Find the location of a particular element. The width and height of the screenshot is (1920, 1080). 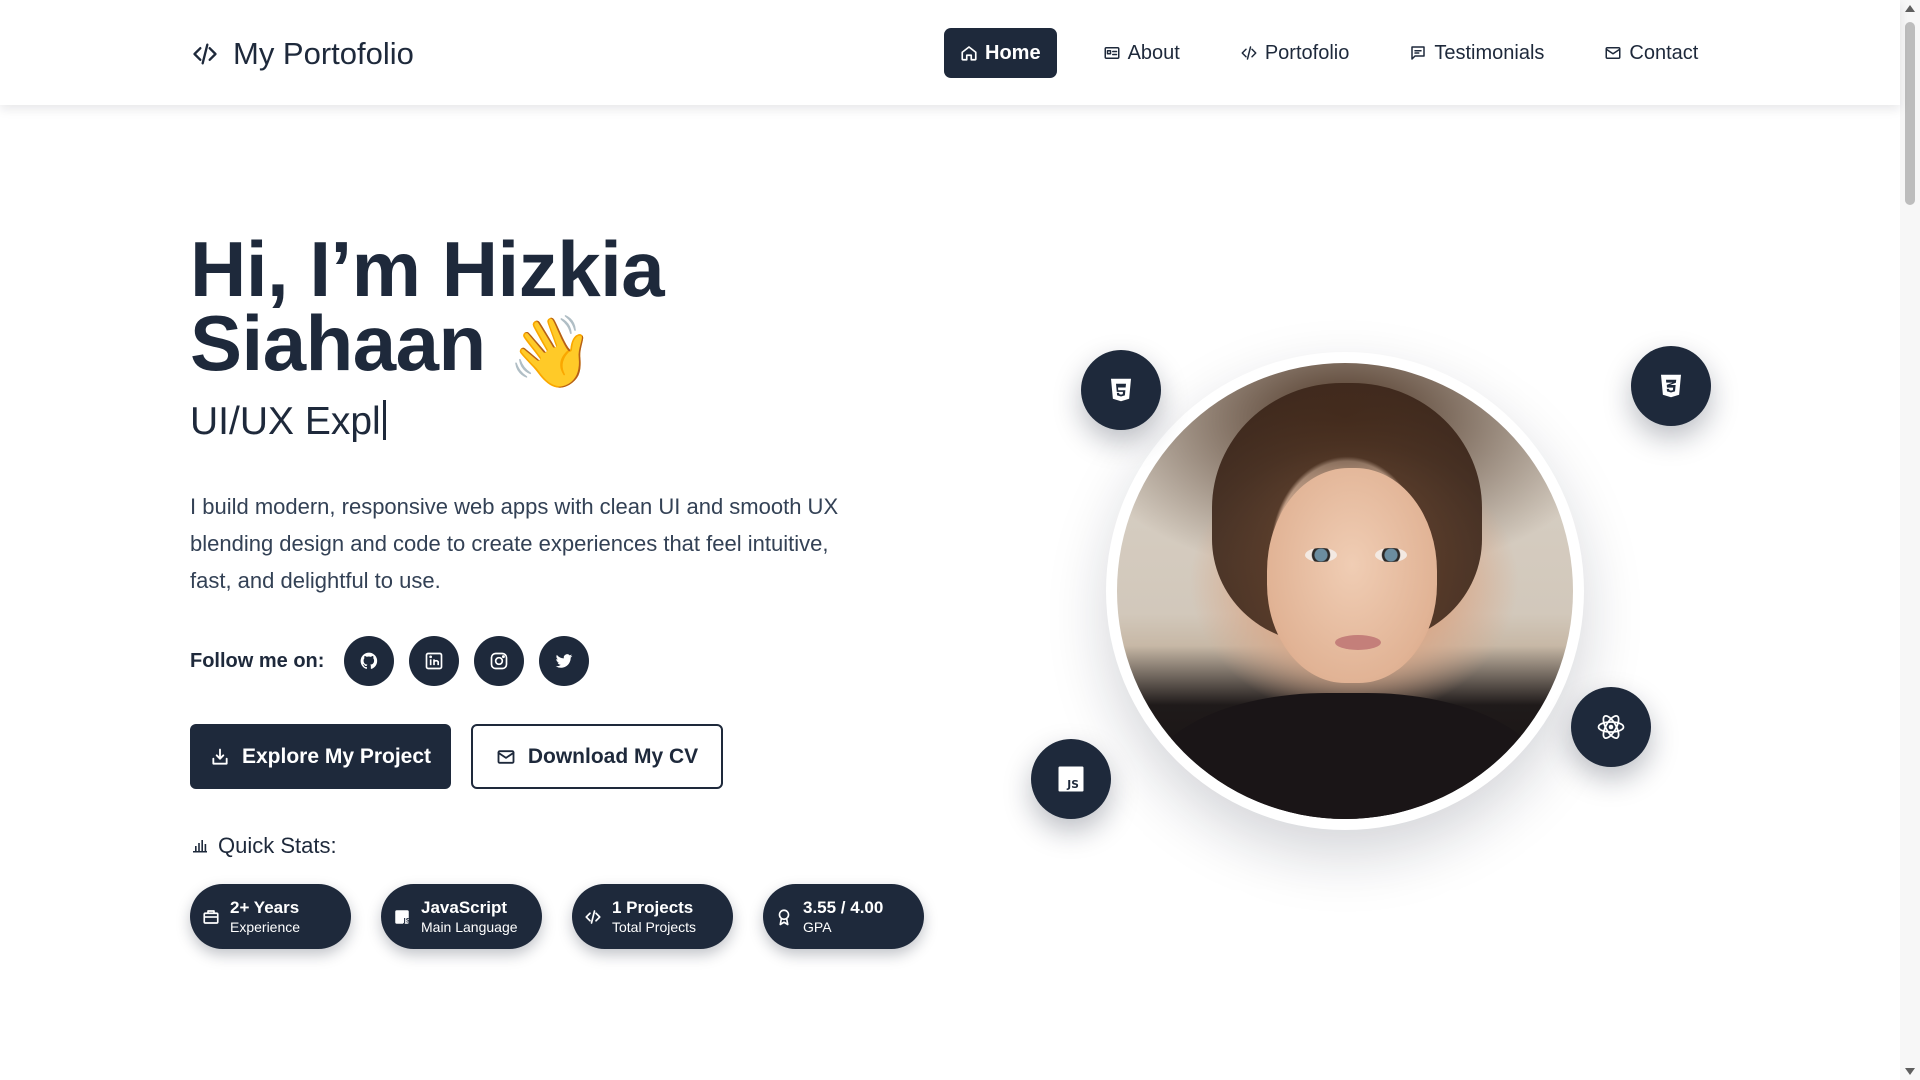

js-file-icon: JS is located at coordinates (403, 916).